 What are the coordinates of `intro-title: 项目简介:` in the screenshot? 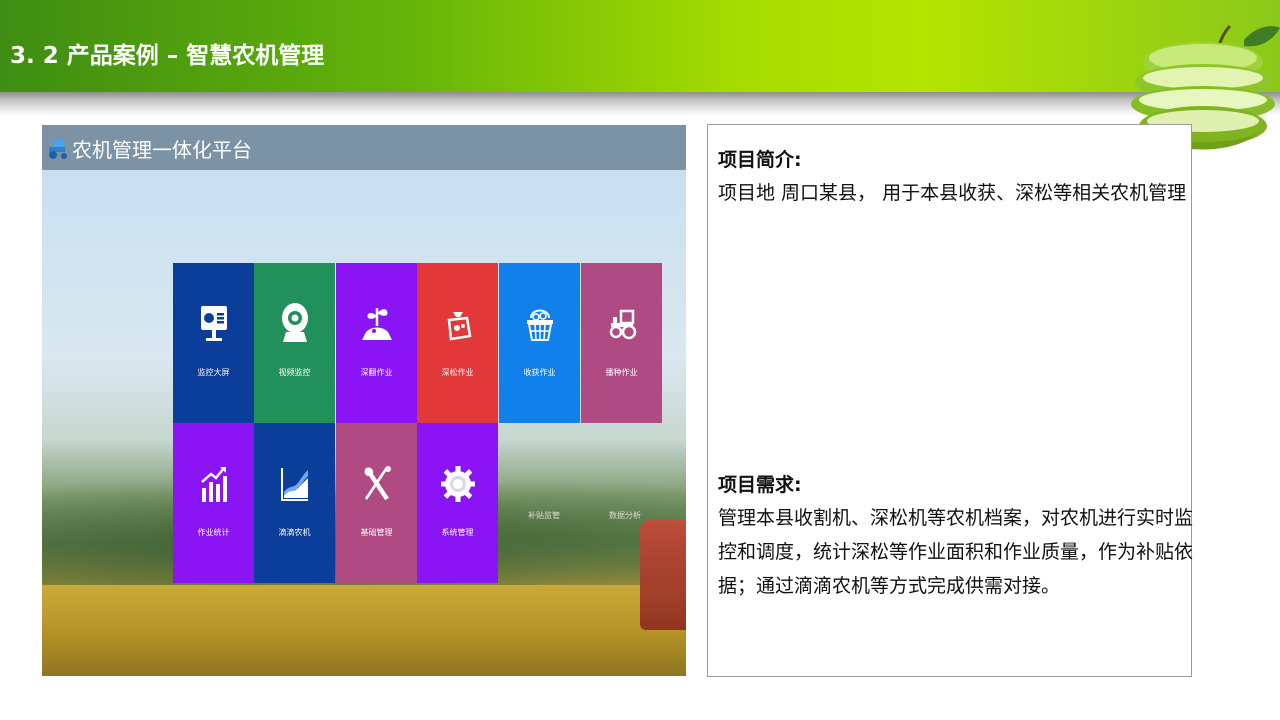 It's located at (760, 160).